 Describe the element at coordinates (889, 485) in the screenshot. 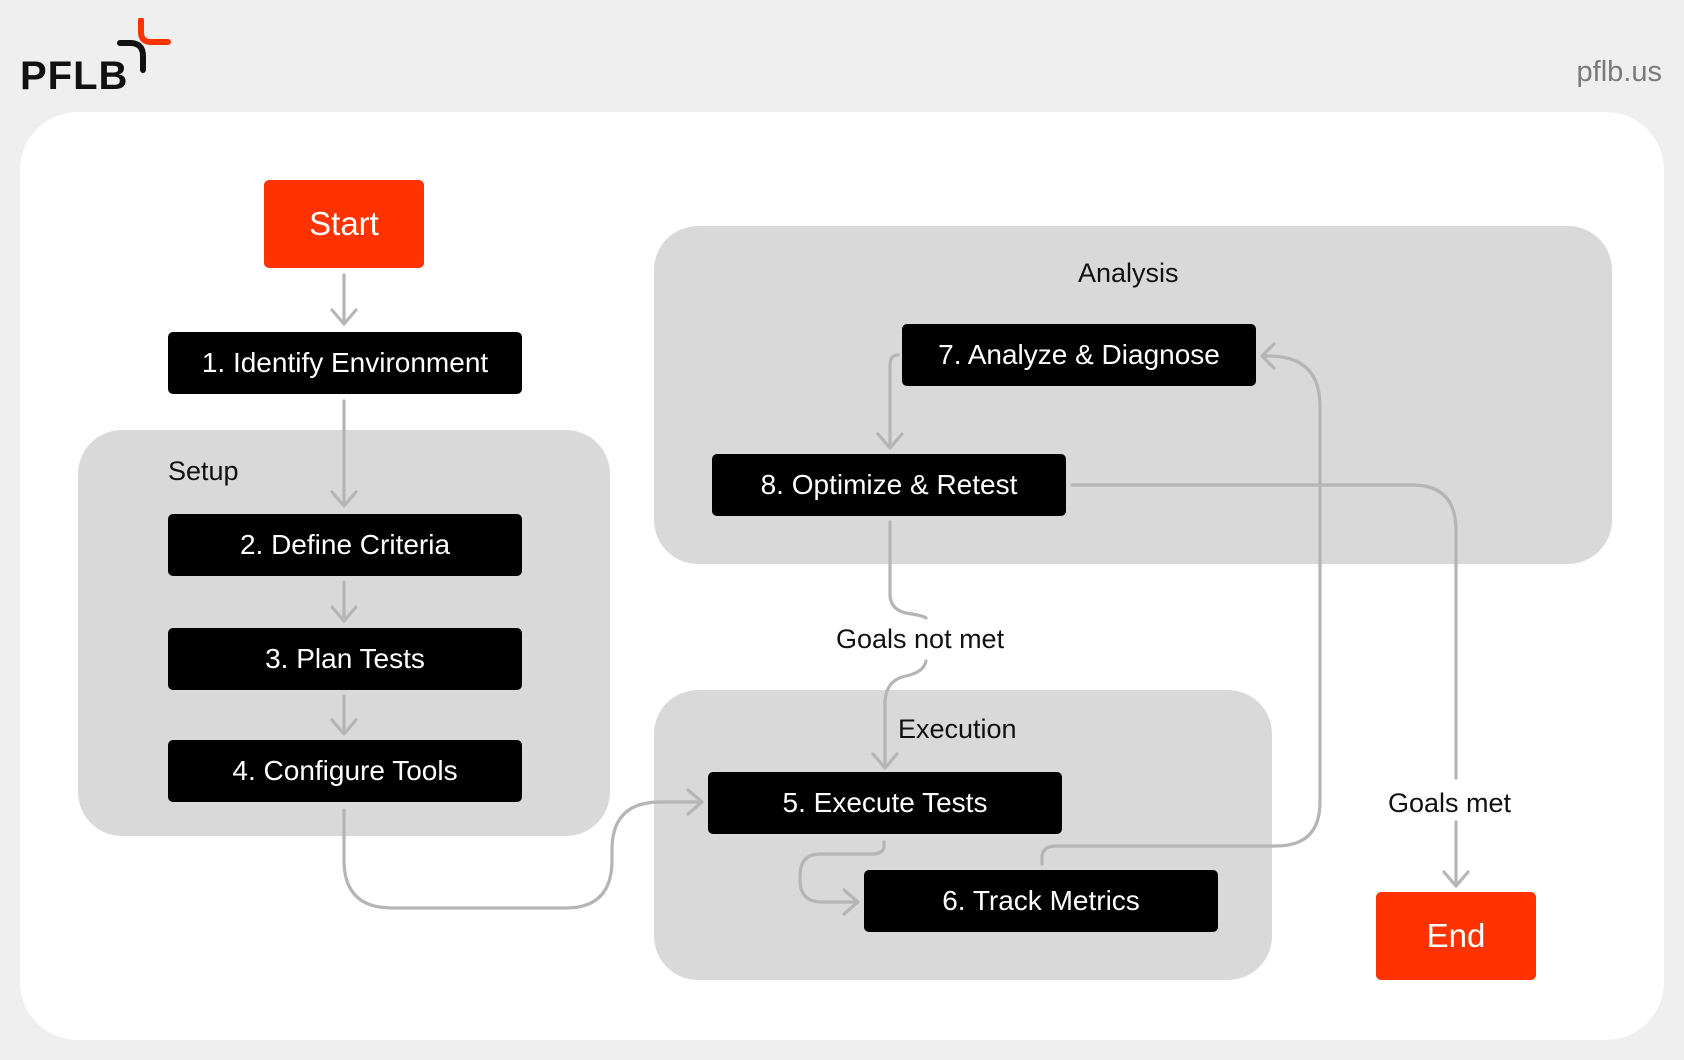

I see `step-optimize-retest: 8. Optimize & Retest` at that location.